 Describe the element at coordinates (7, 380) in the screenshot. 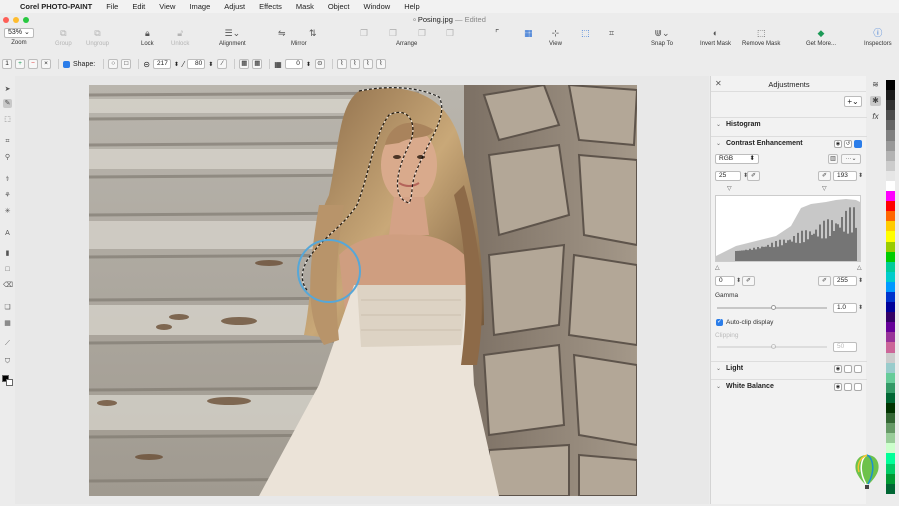

I see `color-swatches` at that location.